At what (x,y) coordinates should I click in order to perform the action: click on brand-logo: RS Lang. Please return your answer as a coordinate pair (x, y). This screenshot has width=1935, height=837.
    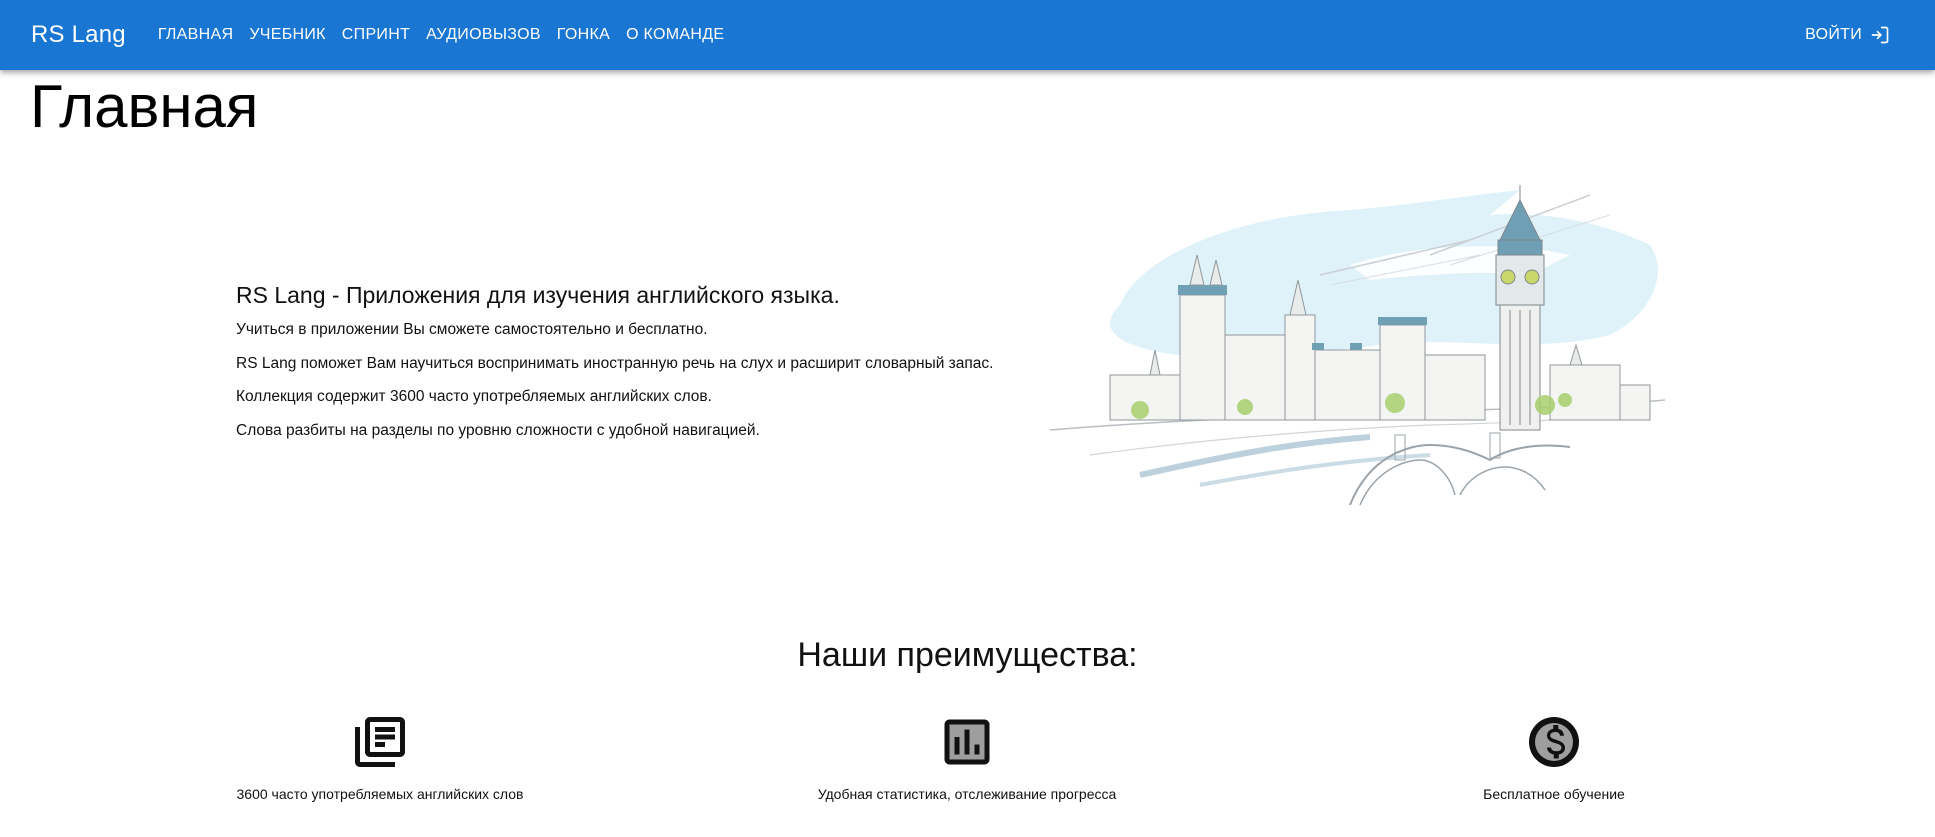
    Looking at the image, I should click on (78, 35).